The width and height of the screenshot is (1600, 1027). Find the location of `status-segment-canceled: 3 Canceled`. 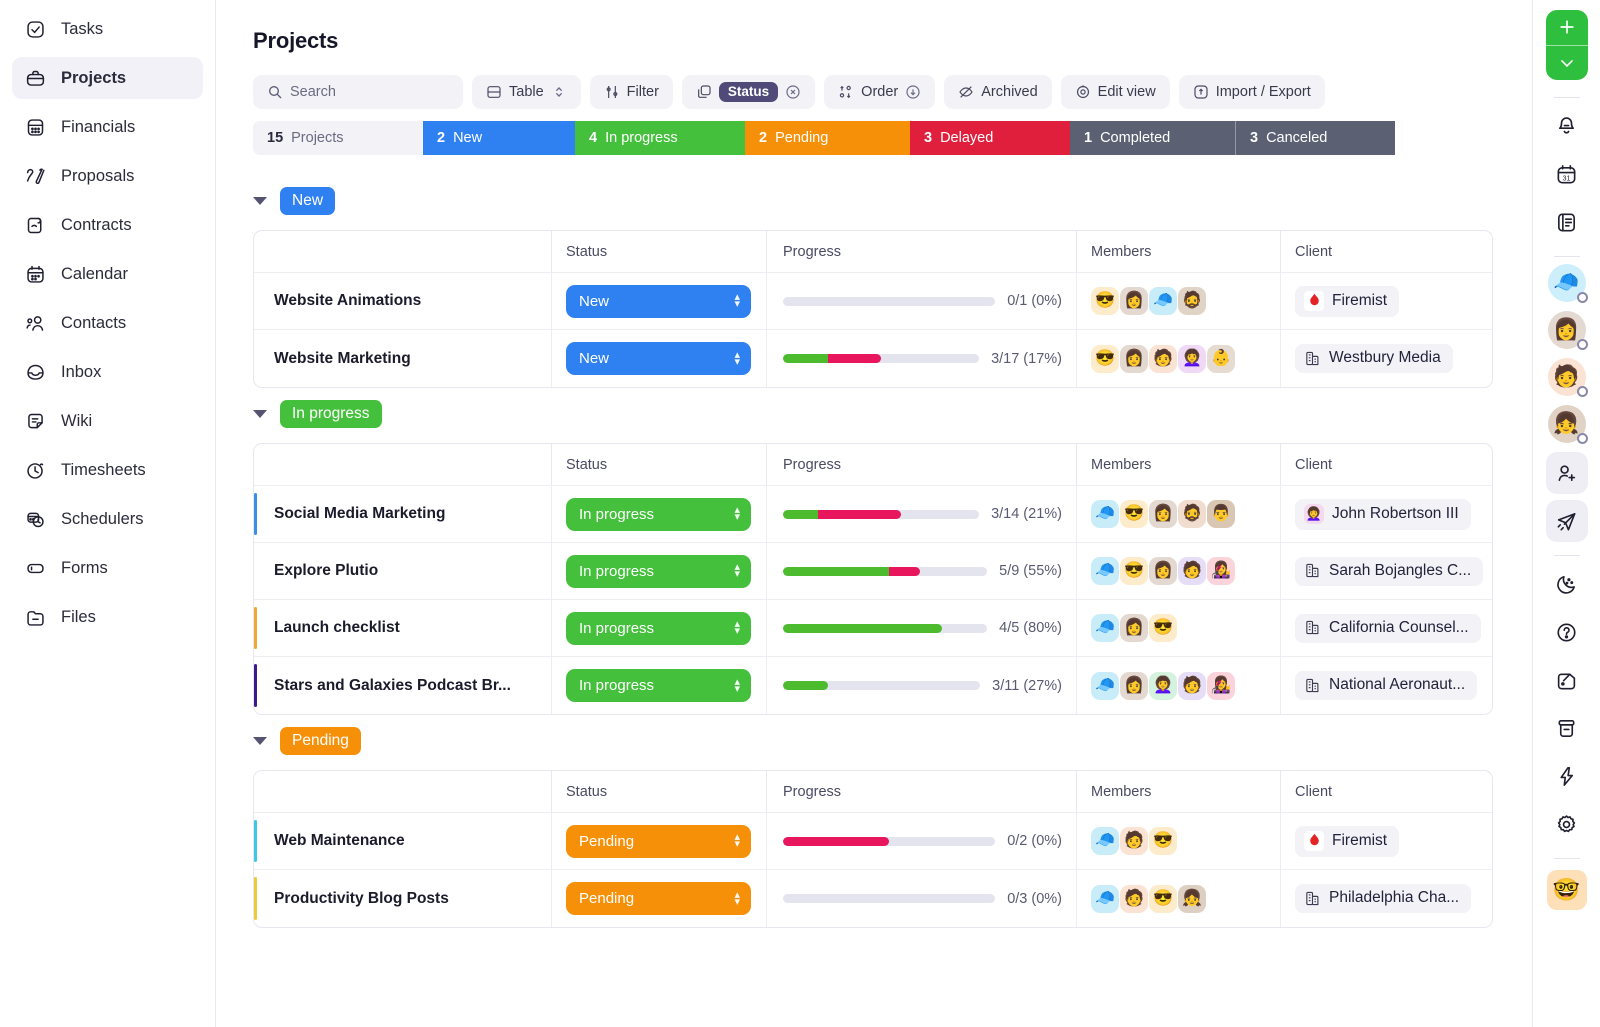

status-segment-canceled: 3 Canceled is located at coordinates (1315, 138).